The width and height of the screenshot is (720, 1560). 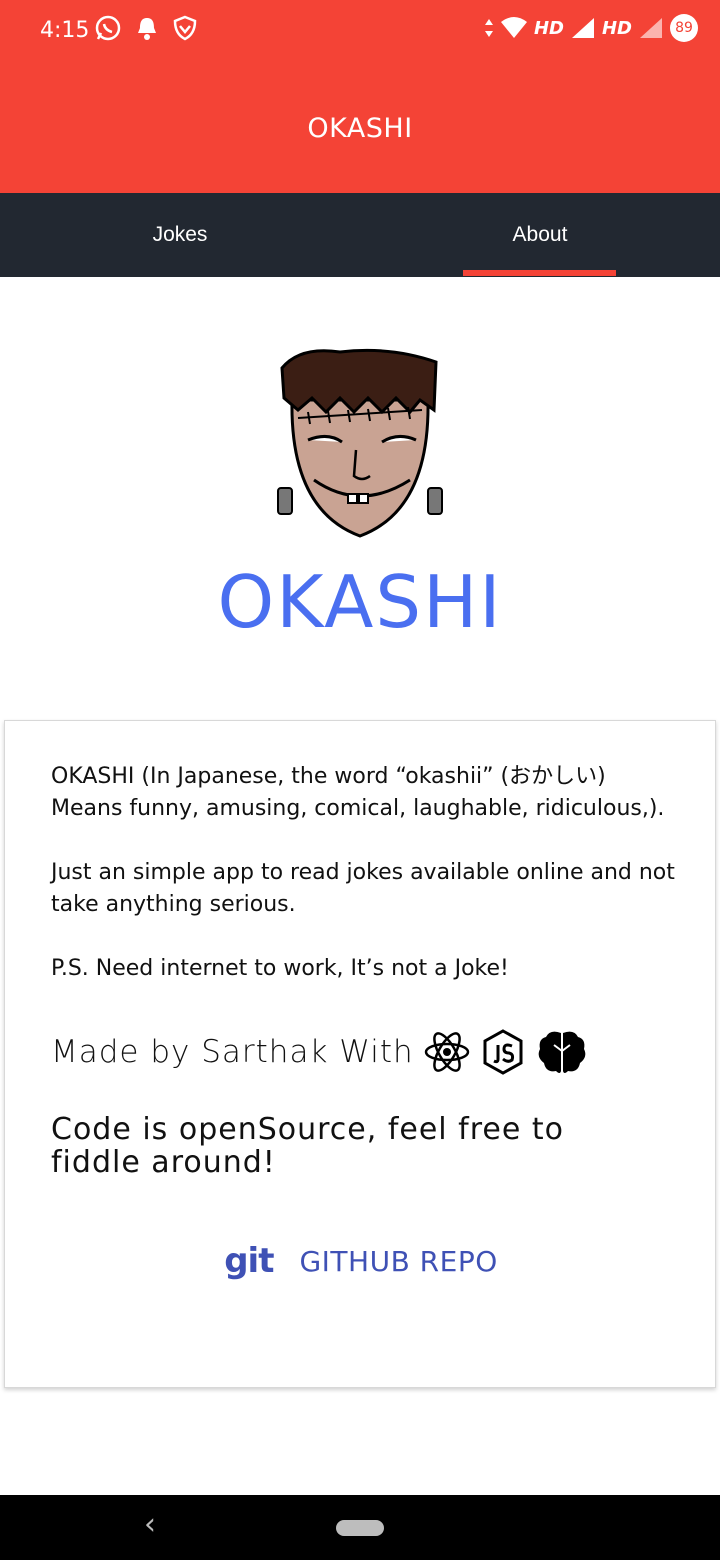 I want to click on app-bar: OKASHI, so click(x=360, y=128).